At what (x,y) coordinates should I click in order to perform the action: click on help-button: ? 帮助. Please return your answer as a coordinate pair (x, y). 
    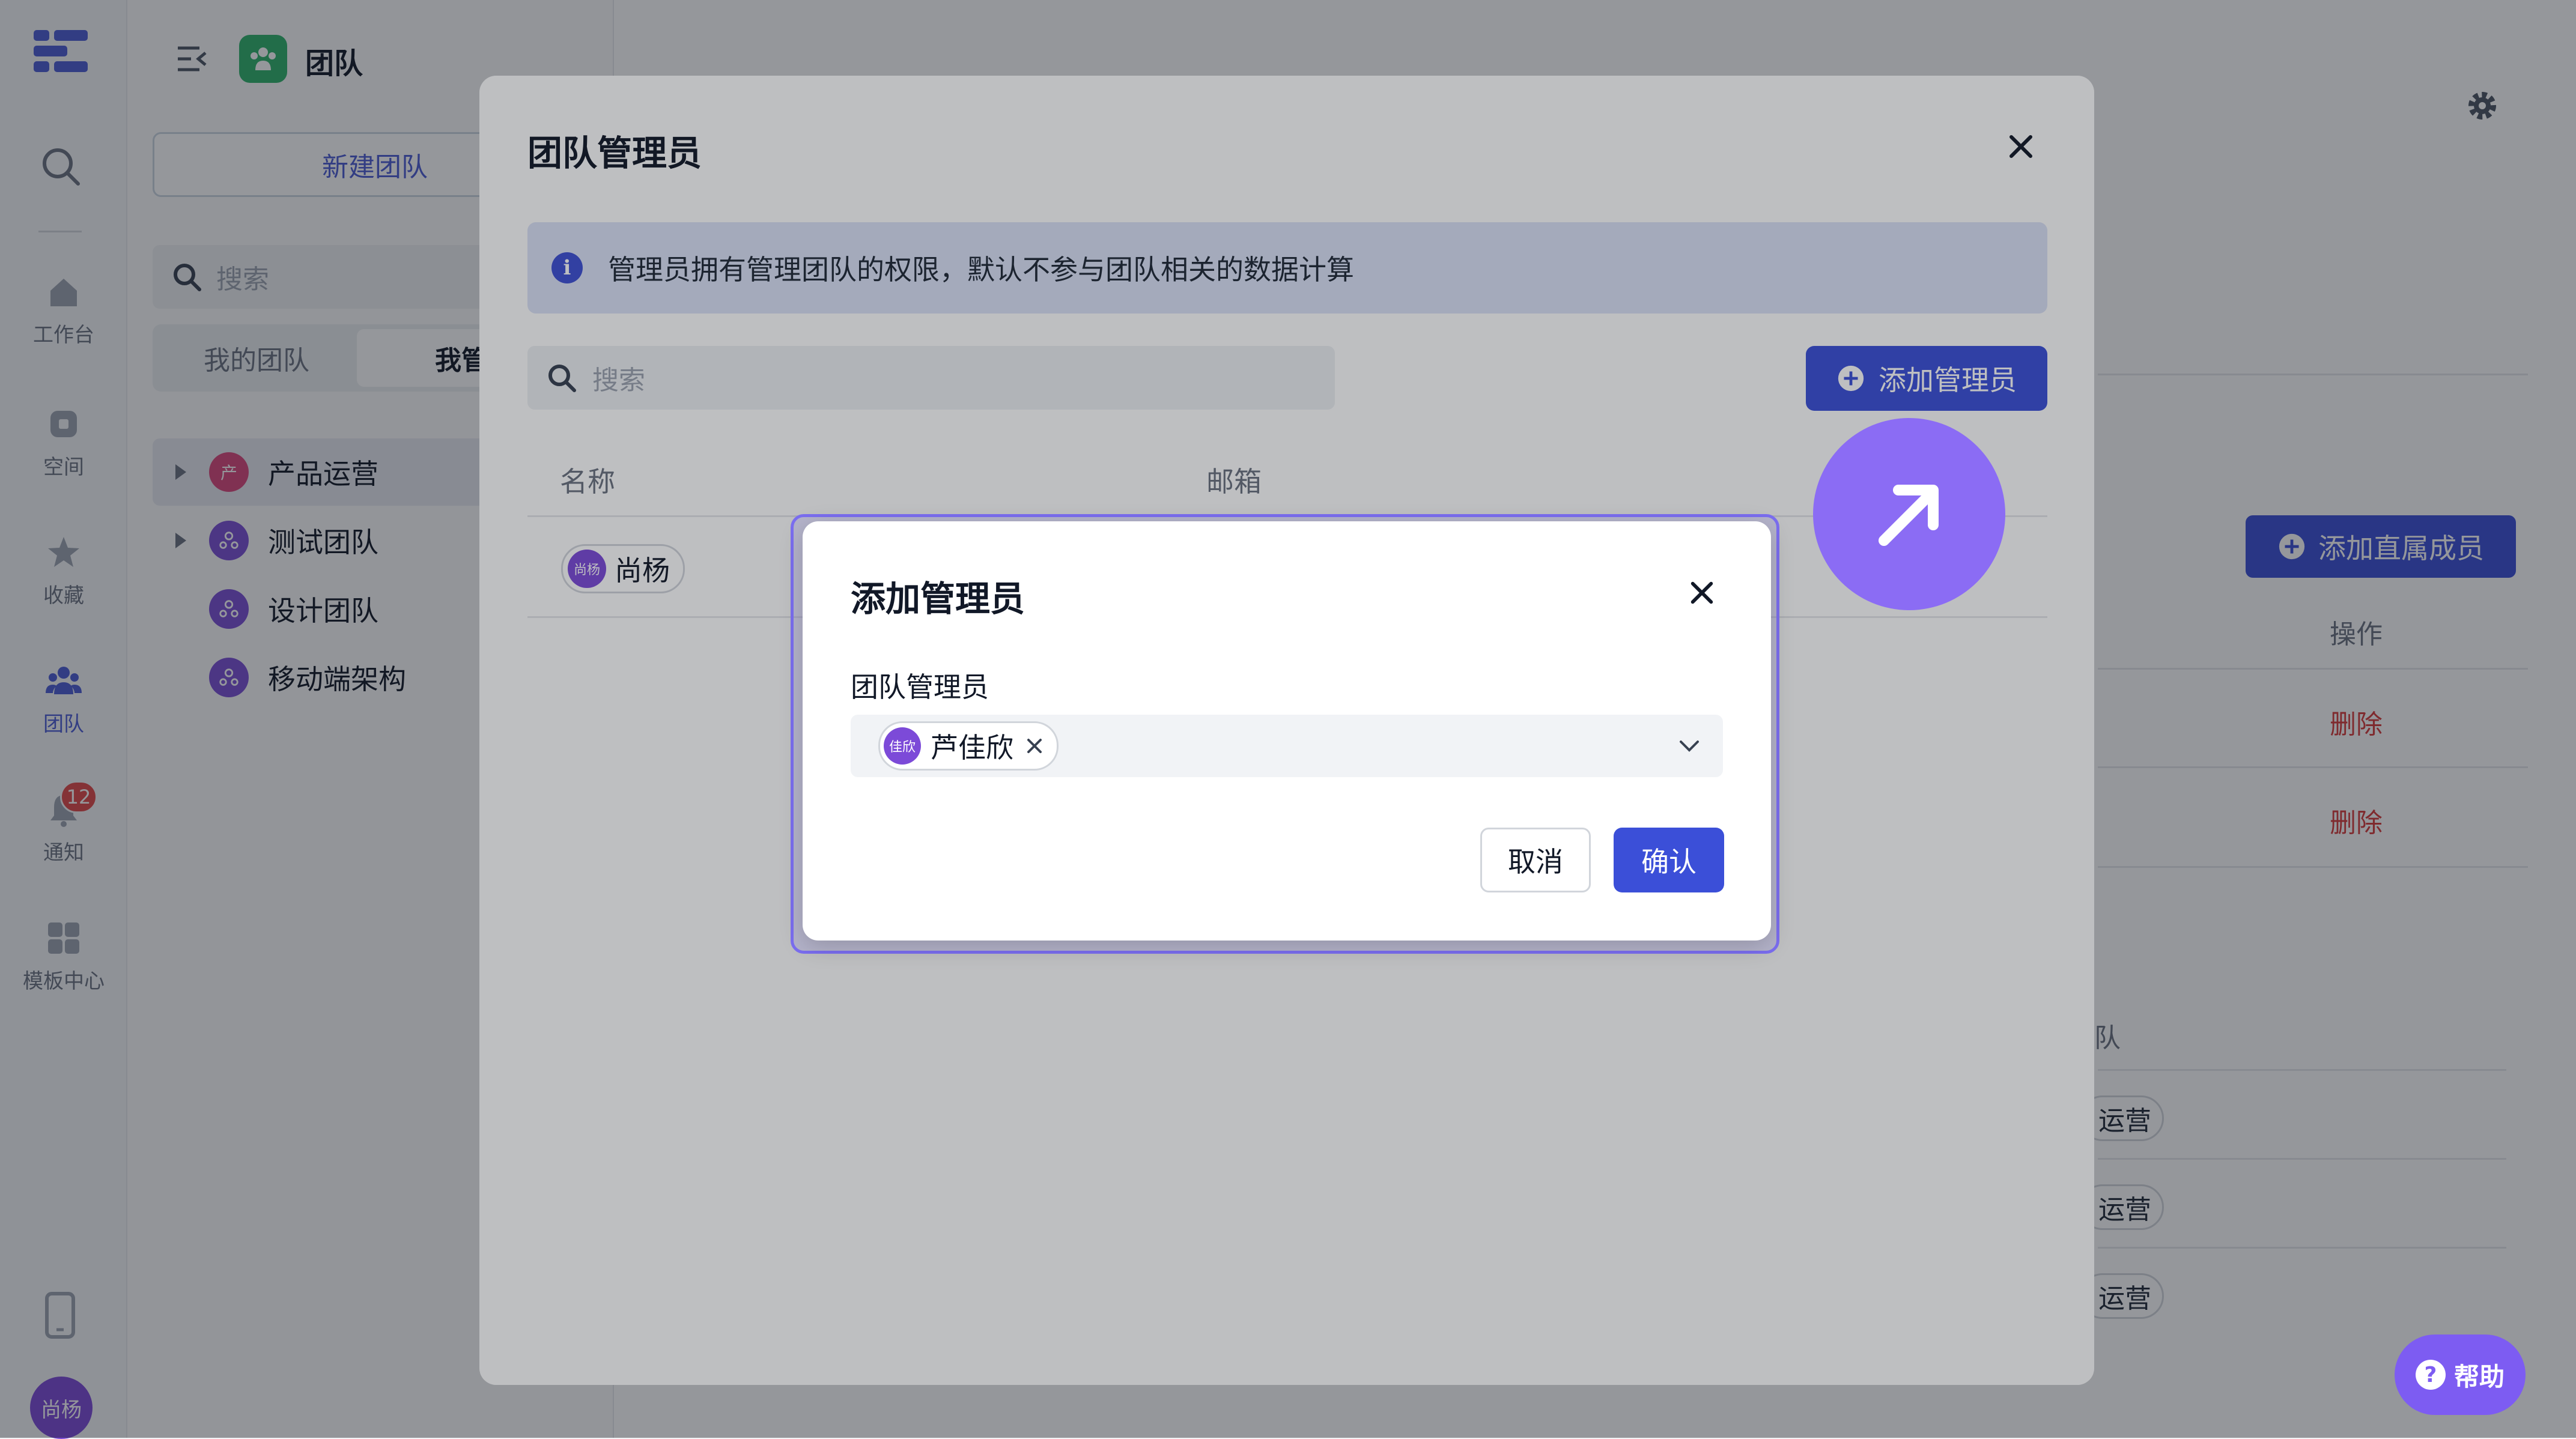
    Looking at the image, I should click on (2460, 1374).